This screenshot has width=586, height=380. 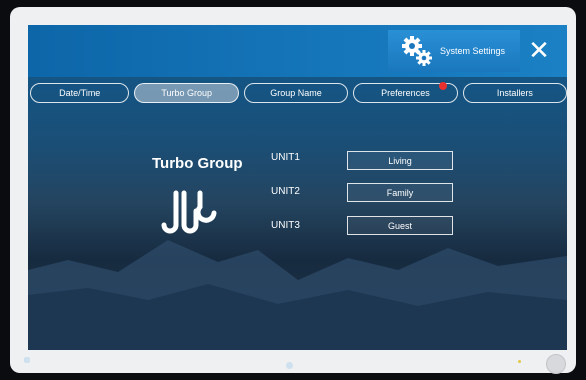 What do you see at coordinates (556, 364) in the screenshot?
I see `avatar` at bounding box center [556, 364].